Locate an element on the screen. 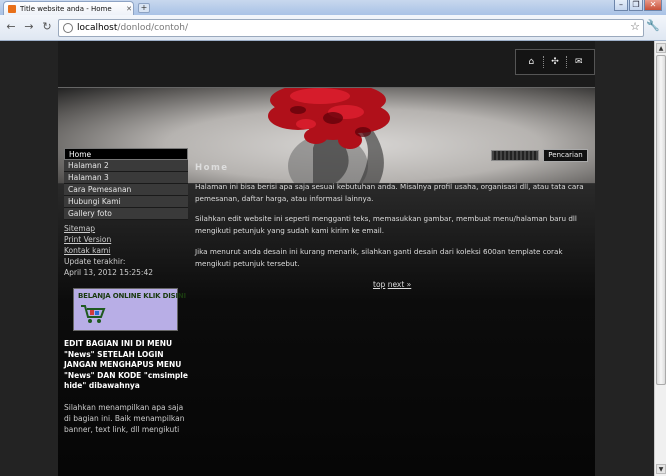 Image resolution: width=666 pixels, height=476 pixels. tab-title: Title website anda - Home is located at coordinates (66, 8).